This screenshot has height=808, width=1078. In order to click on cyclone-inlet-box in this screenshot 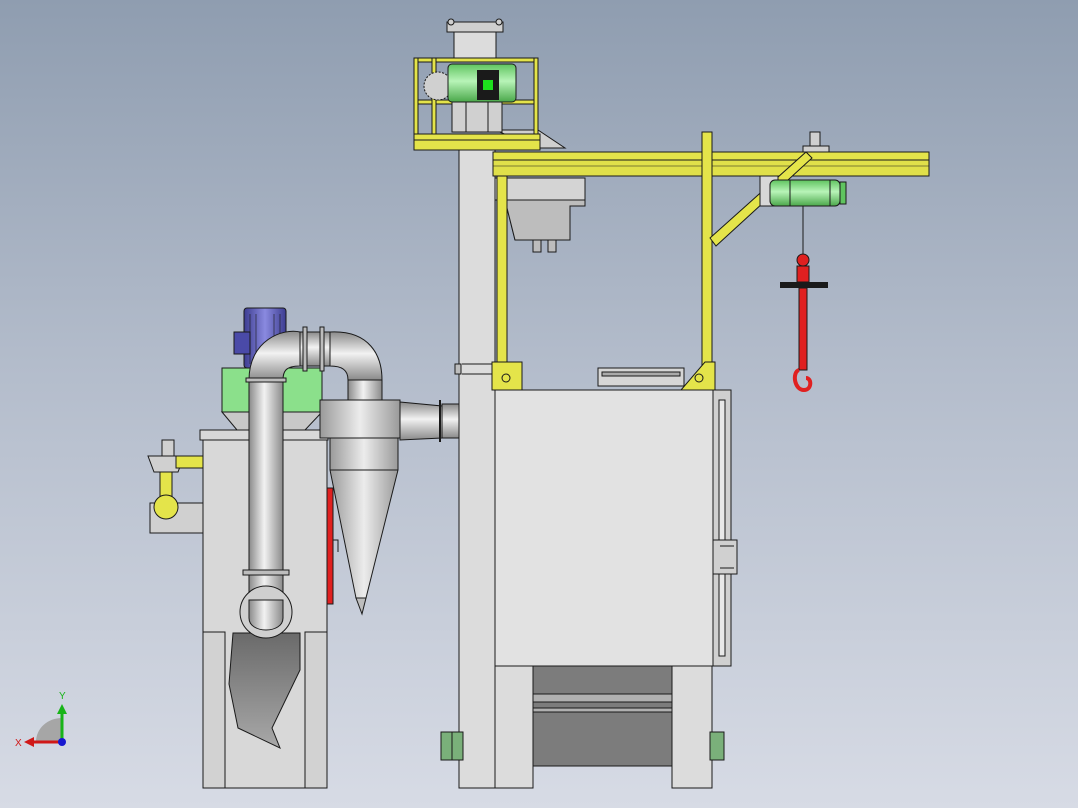, I will do `click(360, 419)`.